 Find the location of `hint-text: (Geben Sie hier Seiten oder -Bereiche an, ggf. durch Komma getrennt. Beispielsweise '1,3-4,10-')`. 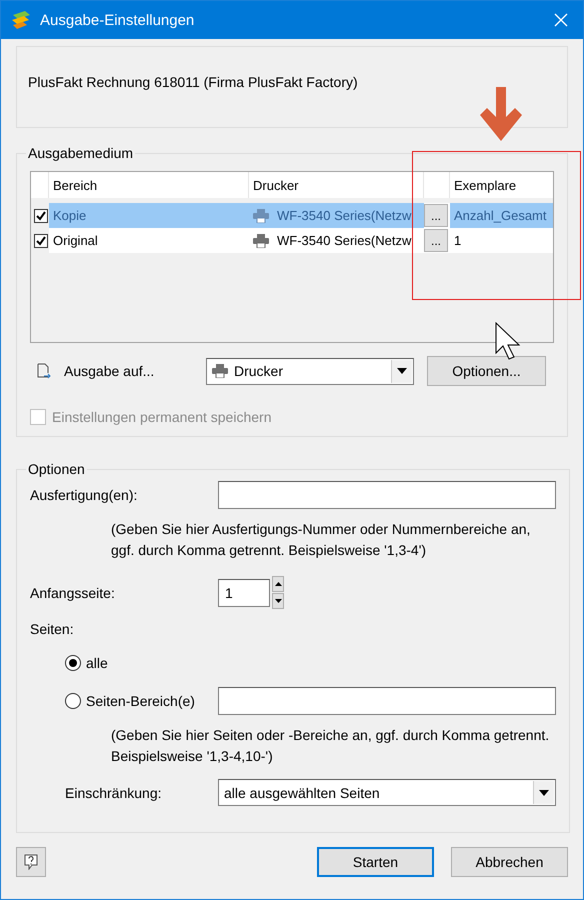

hint-text: (Geben Sie hier Seiten oder -Bereiche an, ggf. durch Komma getrennt. Beispielsweise '1,3-4,10-') is located at coordinates (330, 746).